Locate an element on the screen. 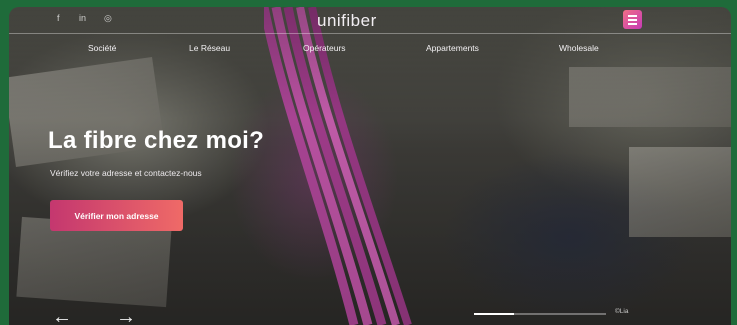 The height and width of the screenshot is (325, 737). menu-button is located at coordinates (632, 19).